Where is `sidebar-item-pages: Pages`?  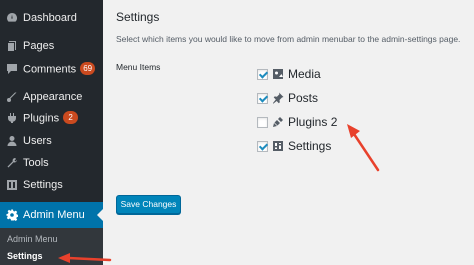
sidebar-item-pages: Pages is located at coordinates (51, 46).